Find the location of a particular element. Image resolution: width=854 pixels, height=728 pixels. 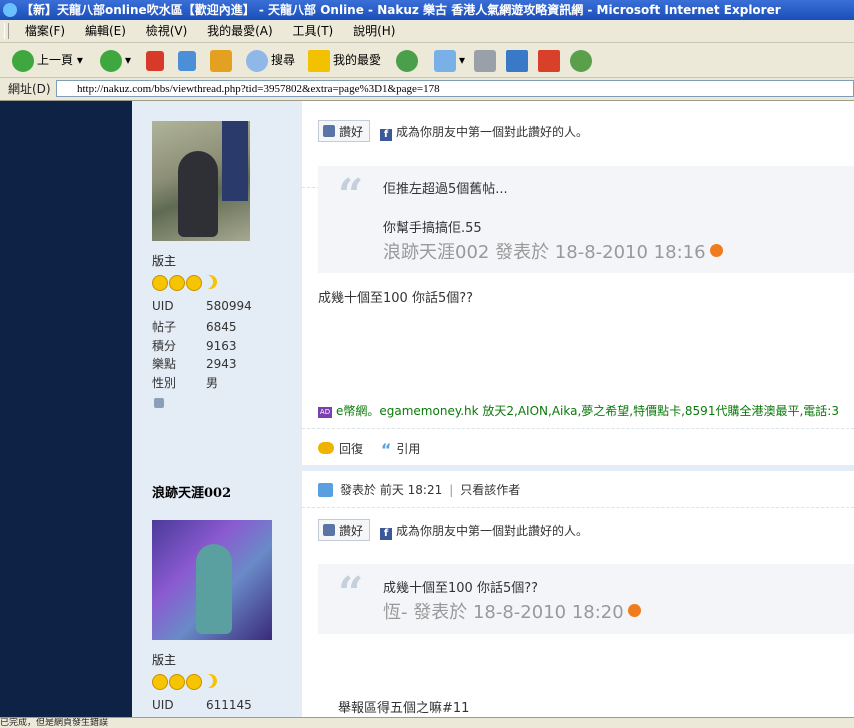

back-button: 上一頁 ▾ is located at coordinates (47, 60).